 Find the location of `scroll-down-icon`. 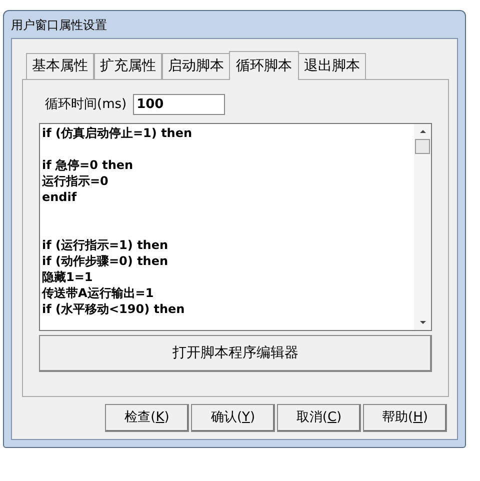

scroll-down-icon is located at coordinates (423, 322).